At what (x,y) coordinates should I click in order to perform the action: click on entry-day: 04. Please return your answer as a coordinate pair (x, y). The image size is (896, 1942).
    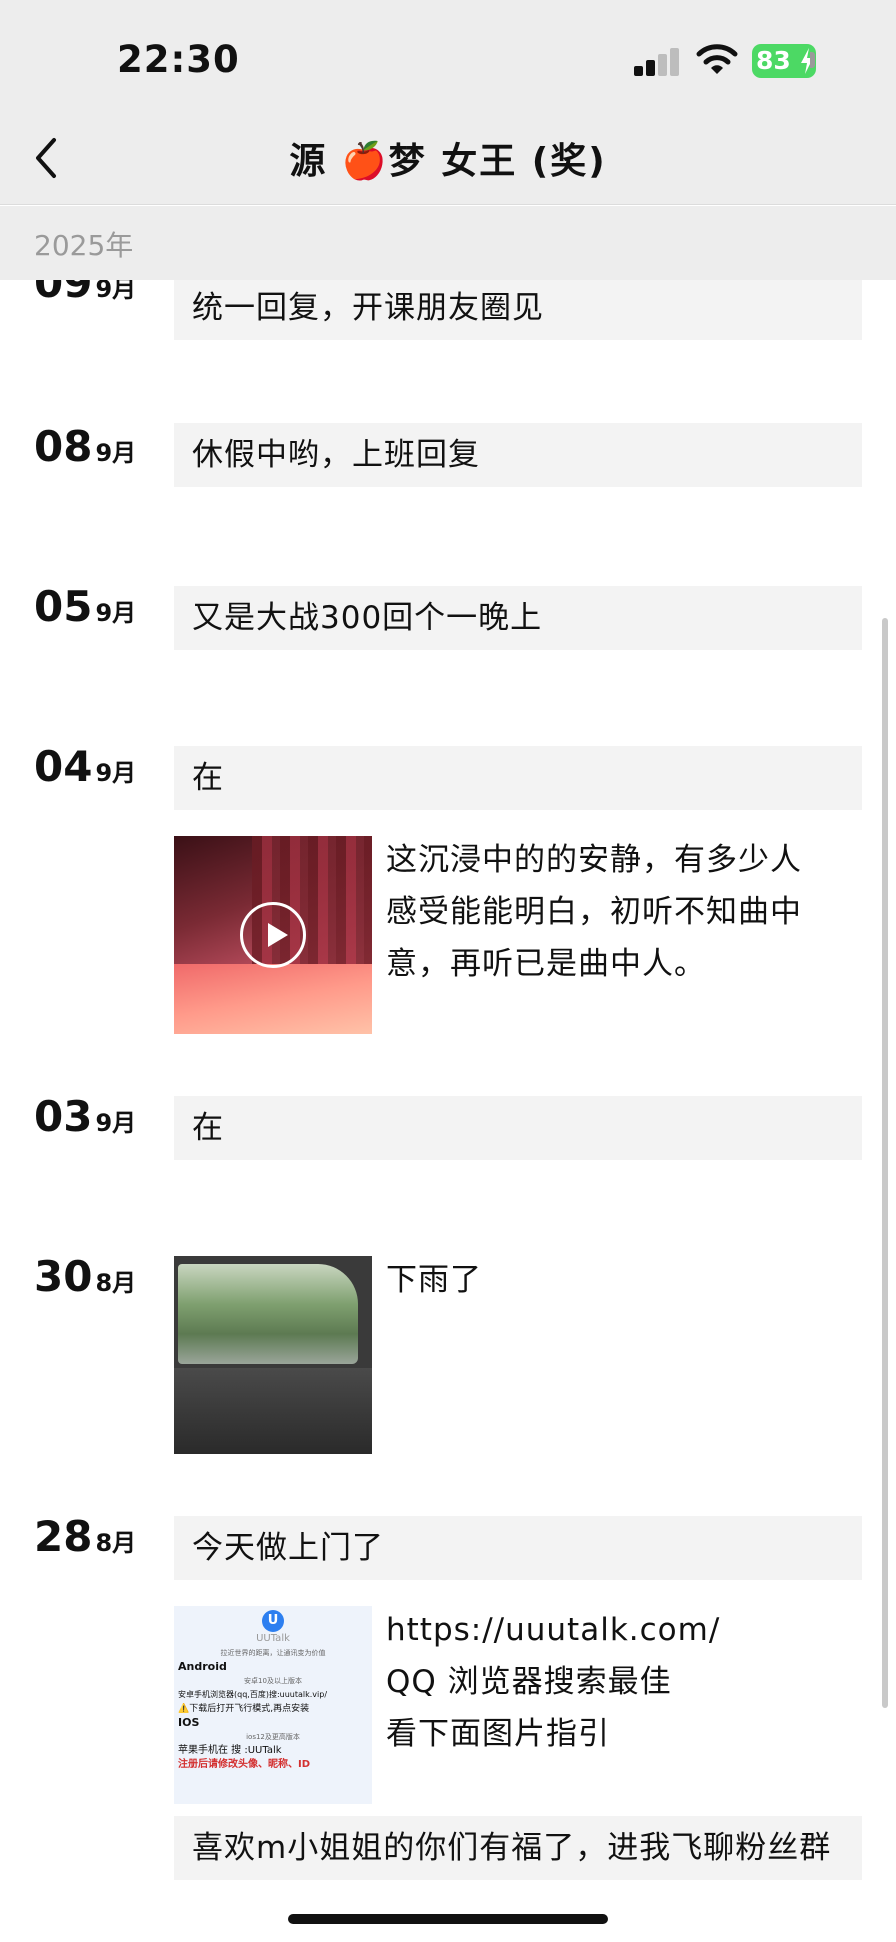
    Looking at the image, I should click on (63, 766).